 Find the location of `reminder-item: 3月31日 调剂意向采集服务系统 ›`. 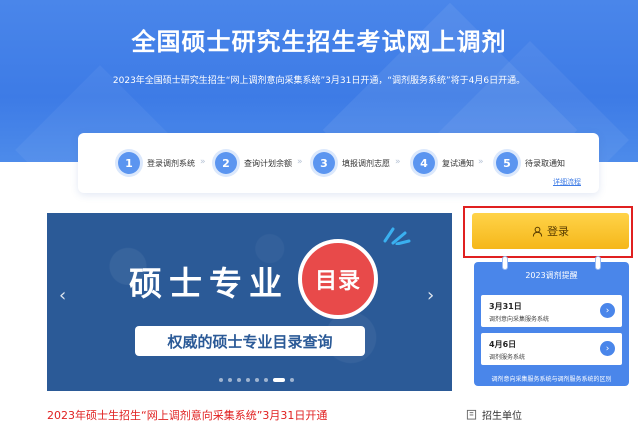

reminder-item: 3月31日 调剂意向采集服务系统 › is located at coordinates (551, 311).